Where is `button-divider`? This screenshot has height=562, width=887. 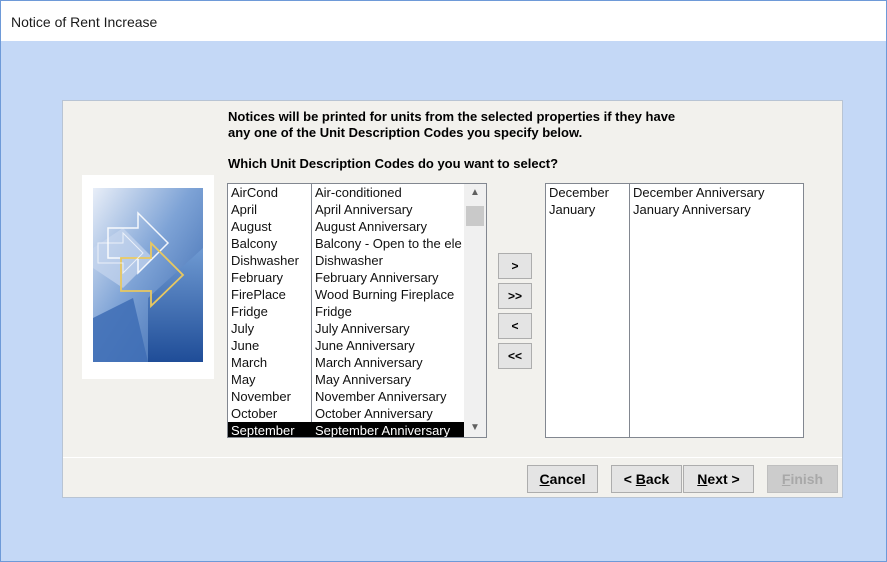 button-divider is located at coordinates (452, 457).